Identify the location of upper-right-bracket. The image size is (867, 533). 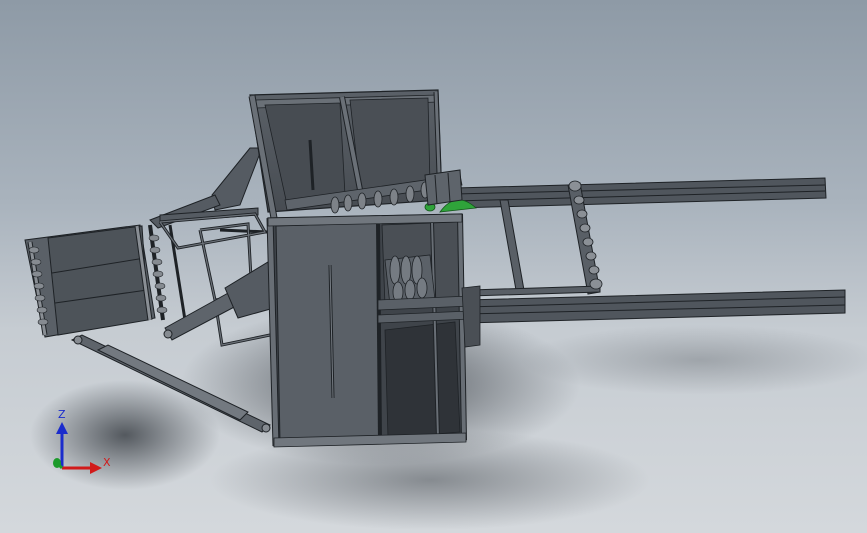
(443, 187).